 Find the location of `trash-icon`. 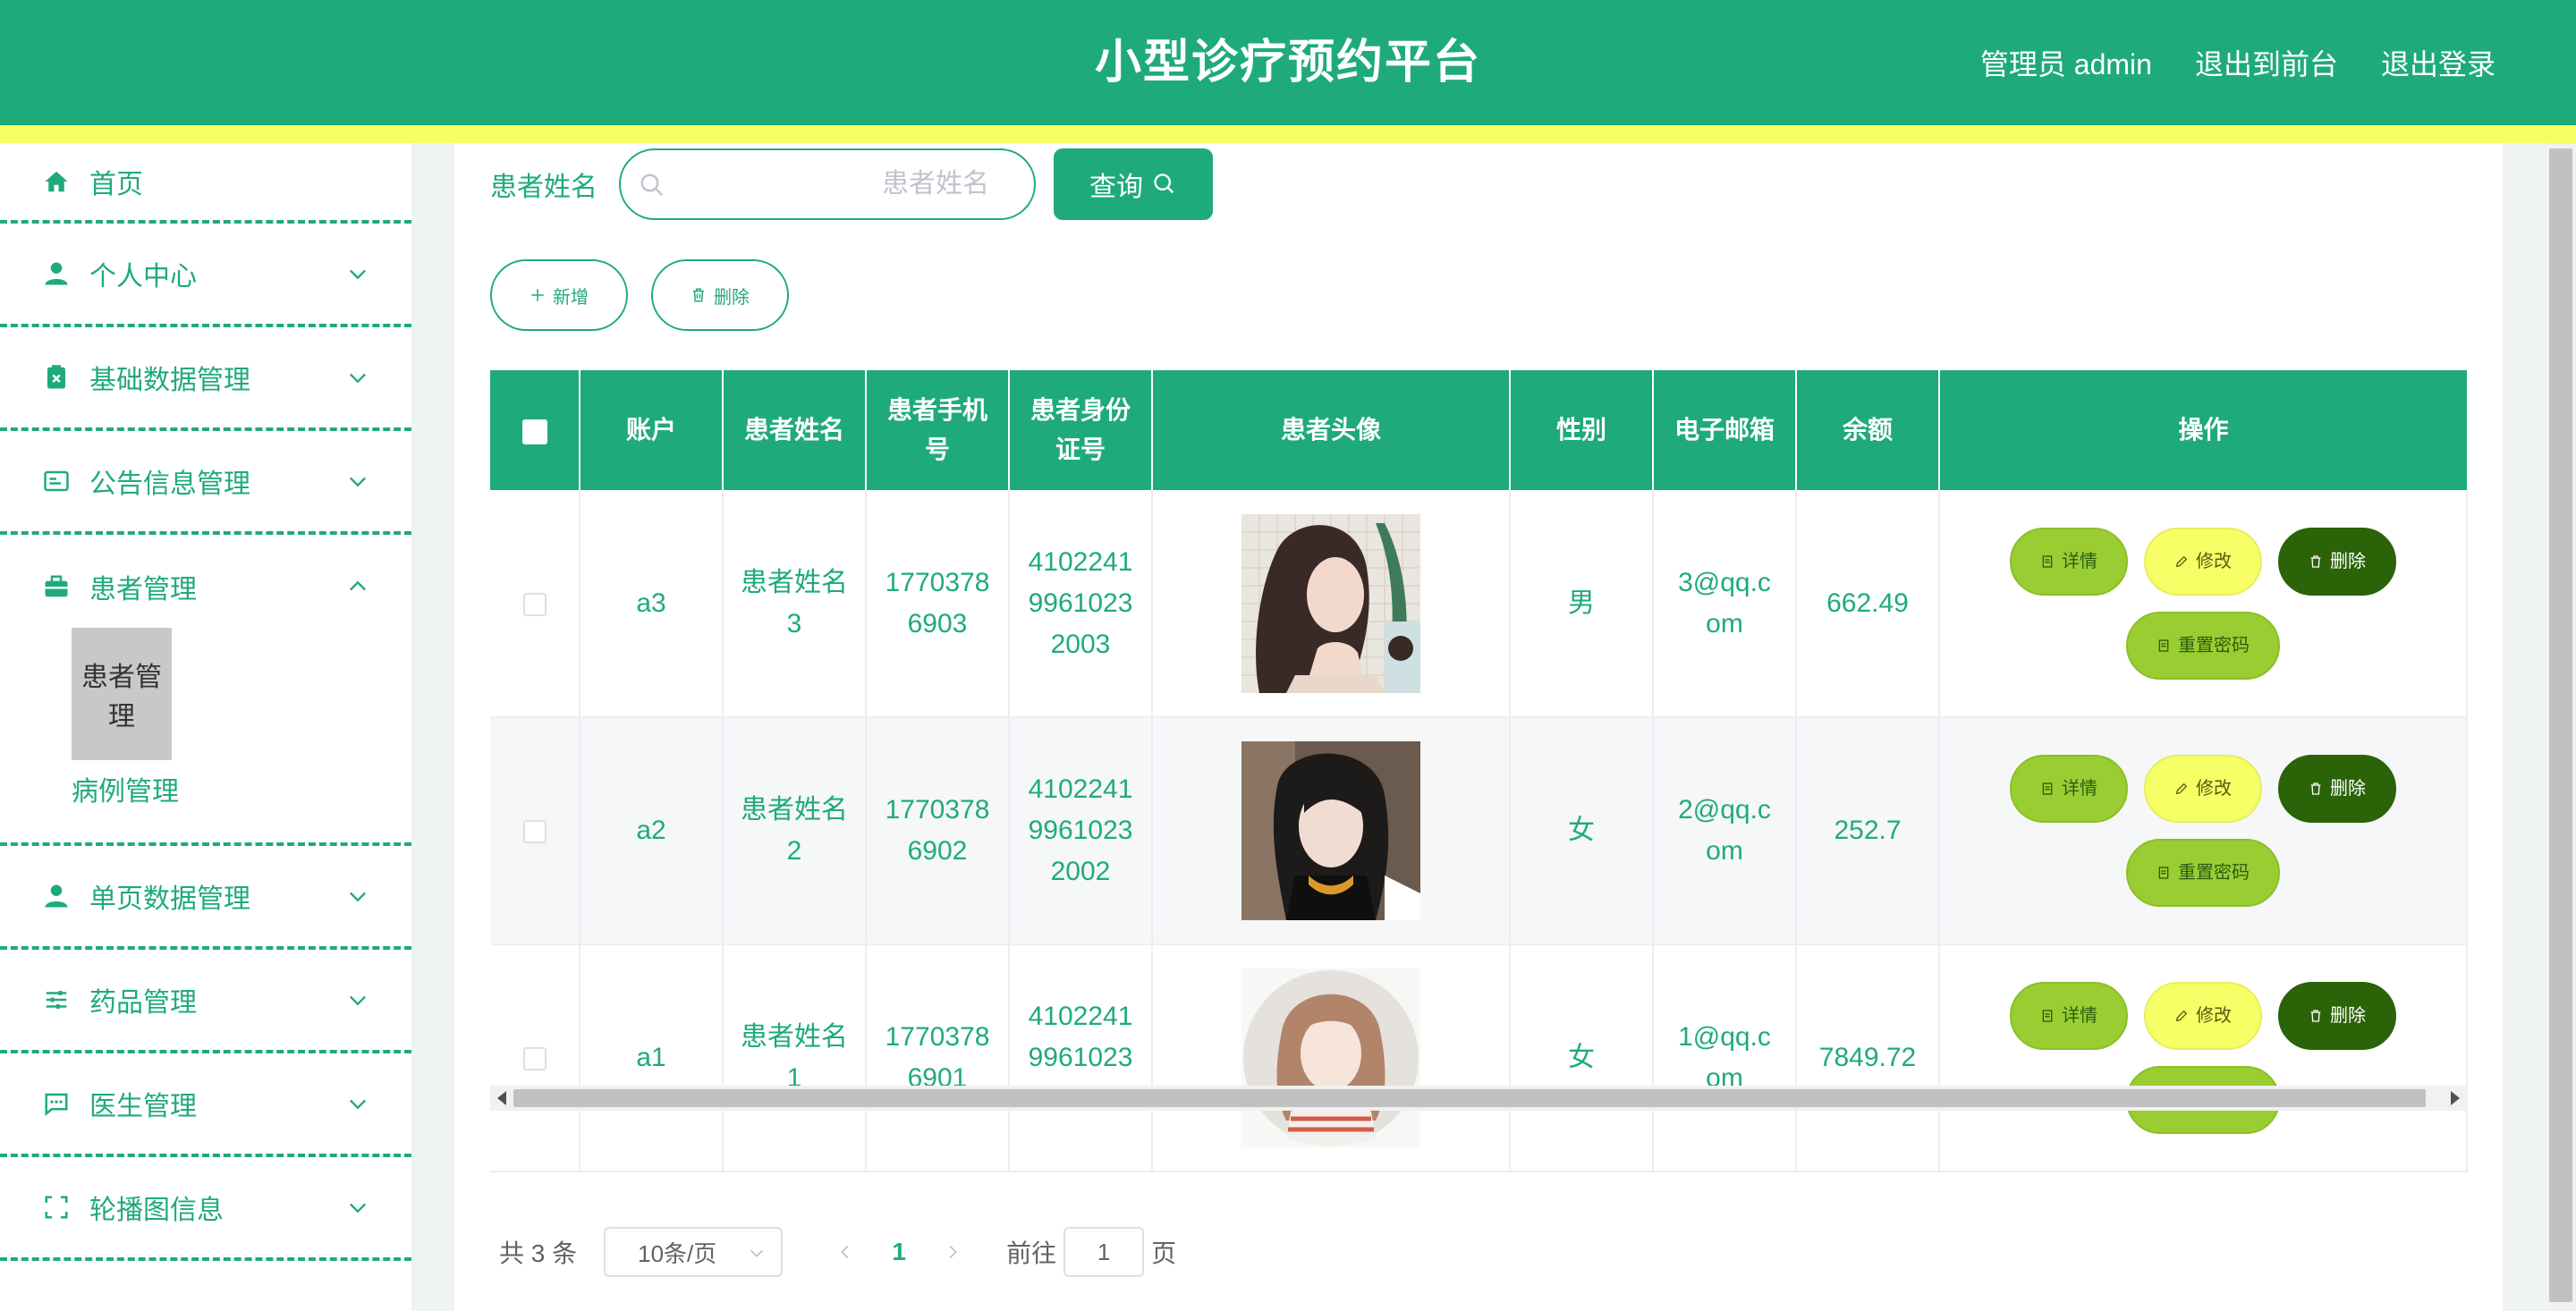

trash-icon is located at coordinates (698, 295).